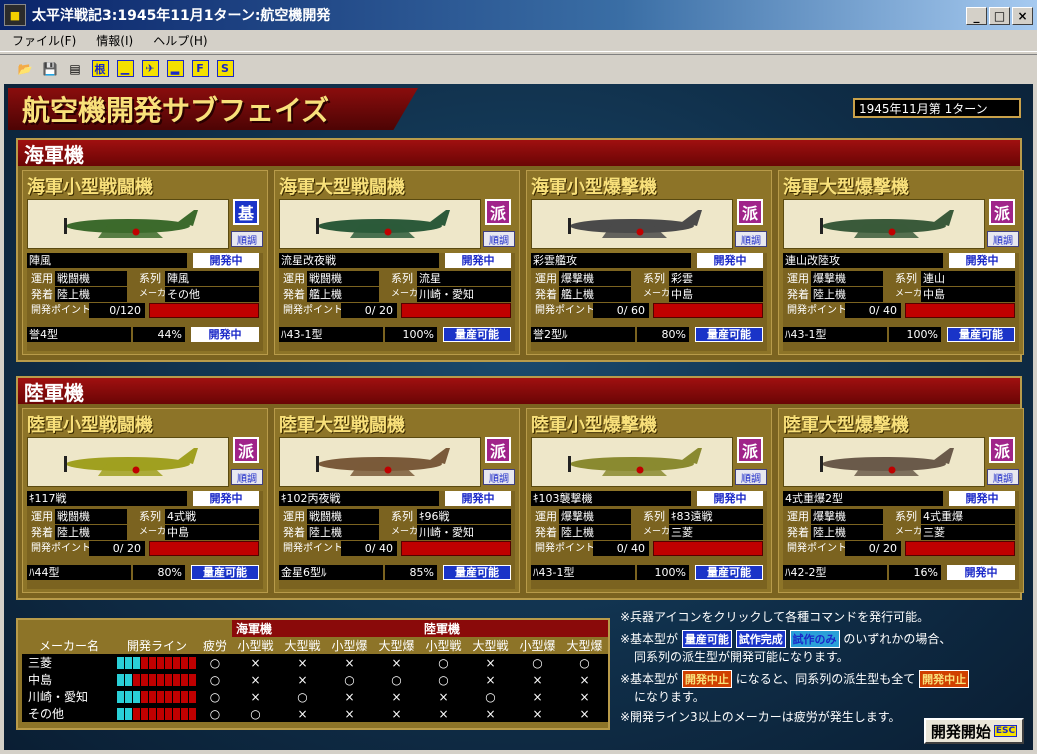 This screenshot has height=754, width=1037. Describe the element at coordinates (107, 498) in the screenshot. I see `aircraft-name: ｷ117戦` at that location.